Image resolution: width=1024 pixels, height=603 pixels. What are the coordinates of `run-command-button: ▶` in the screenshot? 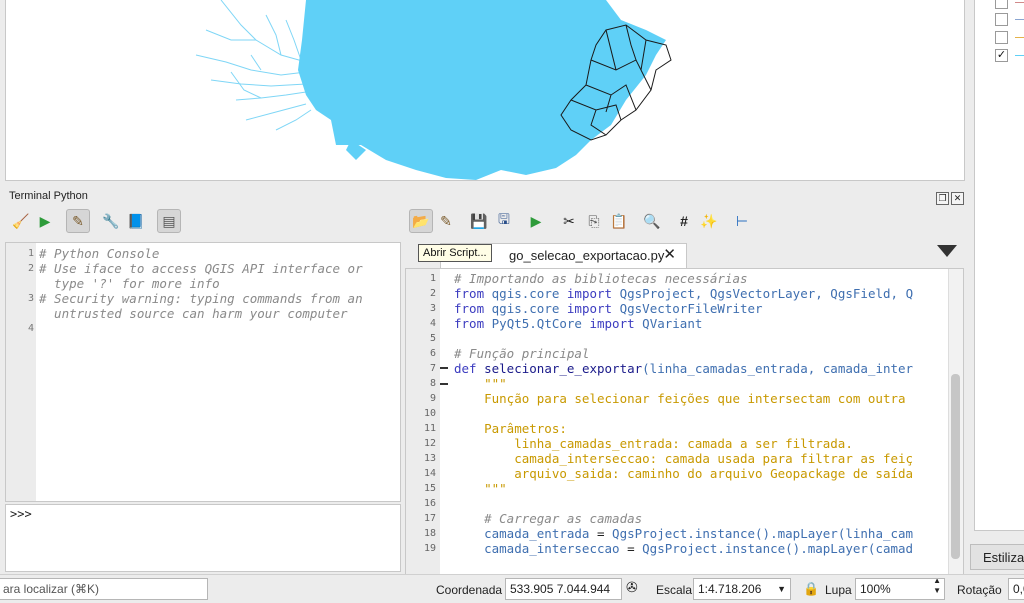 It's located at (45, 221).